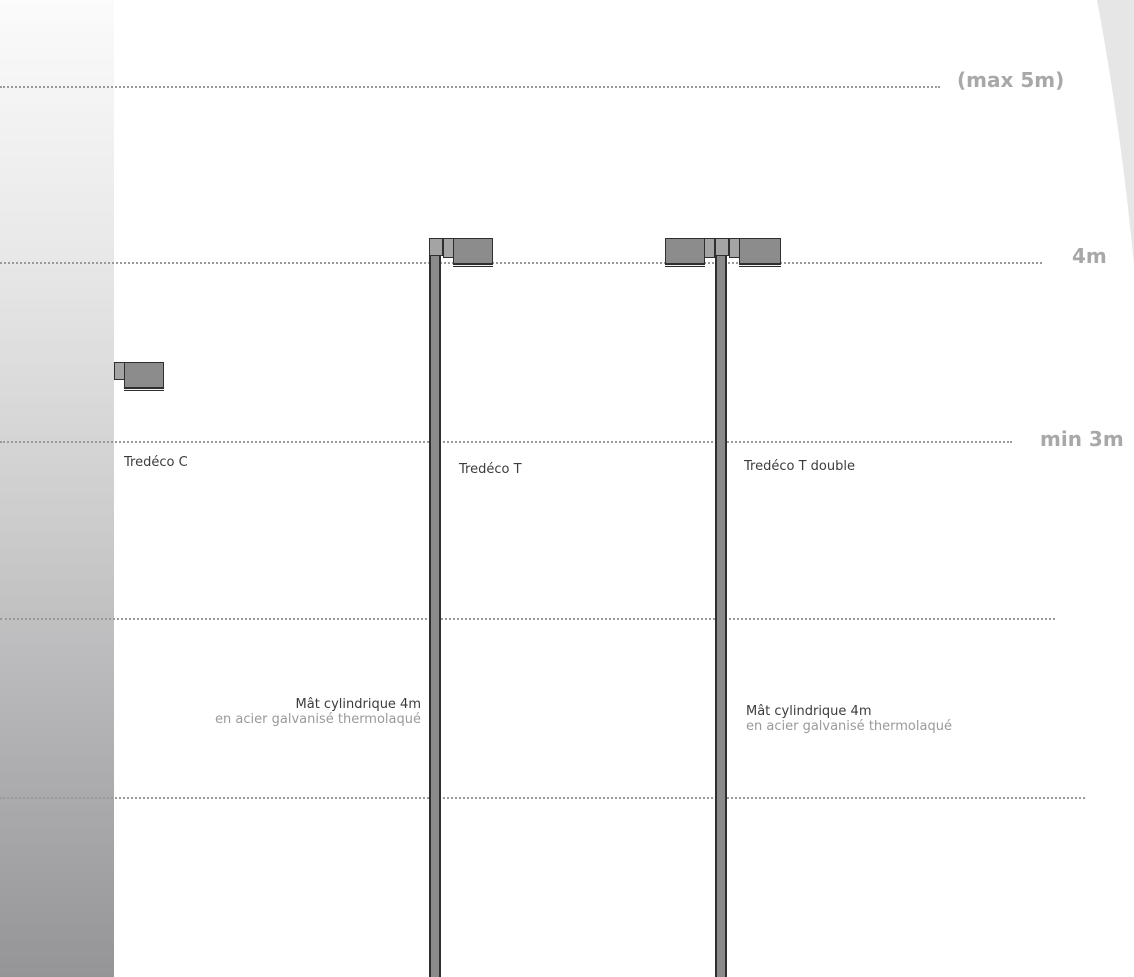  I want to click on guide-line-mid, so click(527, 619).